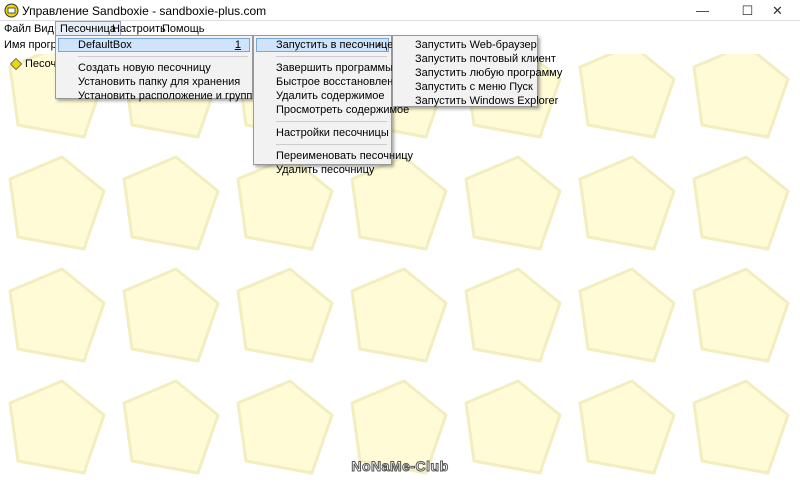  What do you see at coordinates (322, 96) in the screenshot?
I see `menu-item-delete-contents: Удалить содержимое` at bounding box center [322, 96].